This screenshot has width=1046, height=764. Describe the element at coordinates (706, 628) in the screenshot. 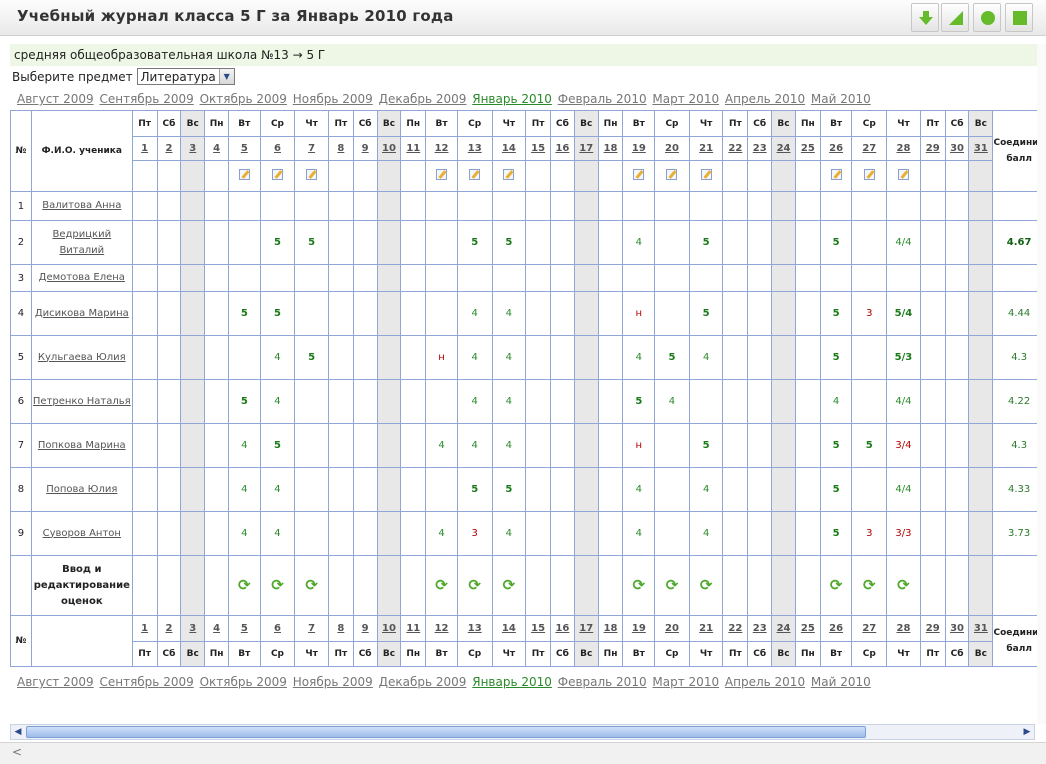

I see `day-link: 21` at that location.